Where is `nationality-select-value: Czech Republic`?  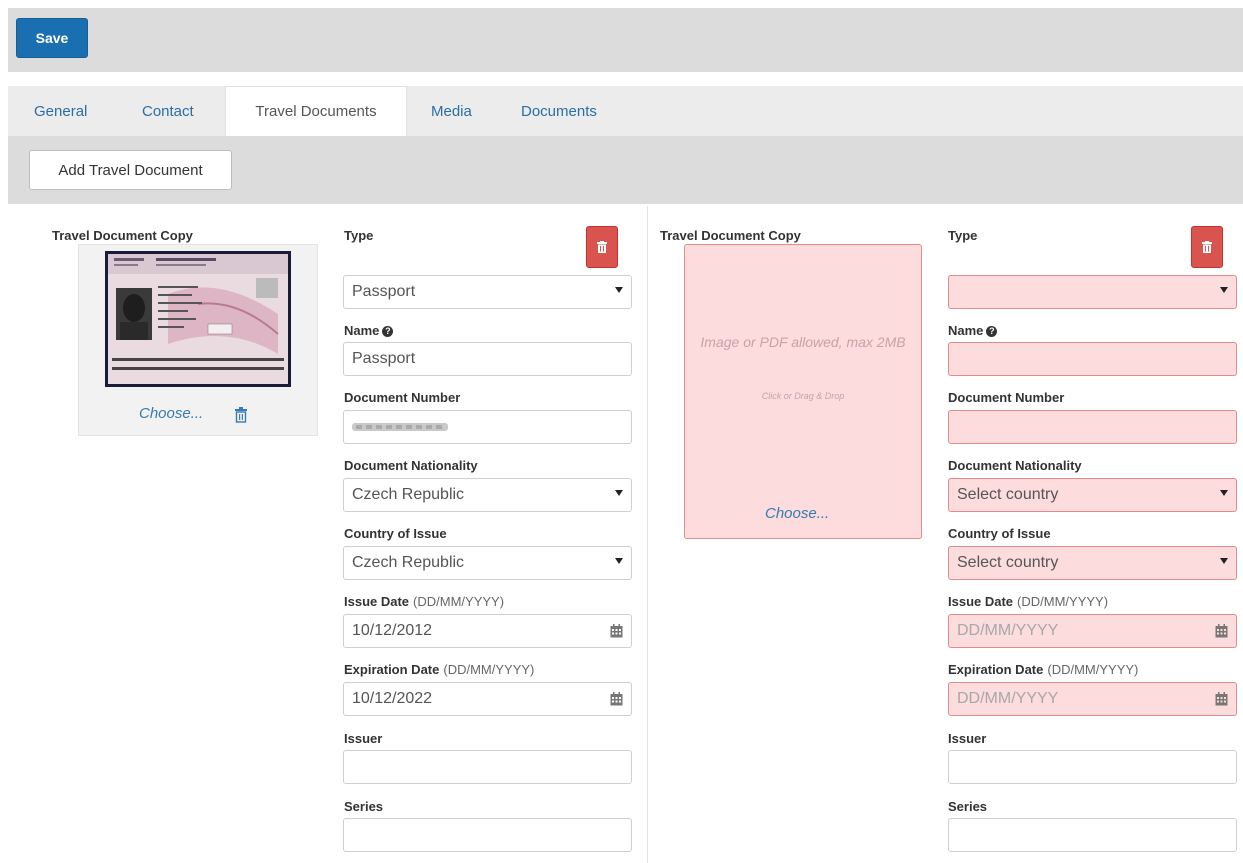 nationality-select-value: Czech Republic is located at coordinates (408, 494).